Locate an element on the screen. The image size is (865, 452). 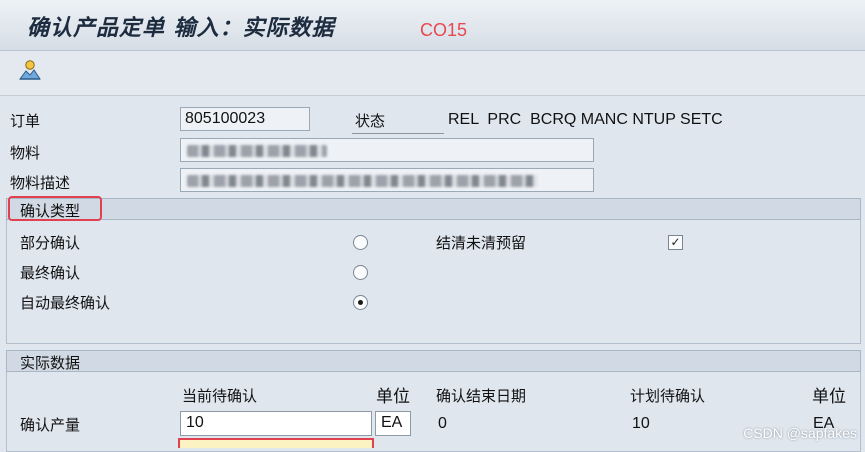
confirmation-type-header: 确认类型 is located at coordinates (433, 209).